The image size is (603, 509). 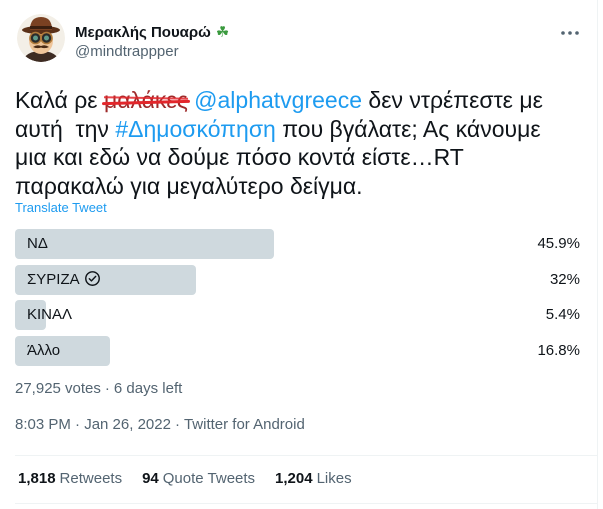 I want to click on tweet-text-line: παρακαλώ για μεγαλύτερο δείγμα., so click(x=279, y=186).